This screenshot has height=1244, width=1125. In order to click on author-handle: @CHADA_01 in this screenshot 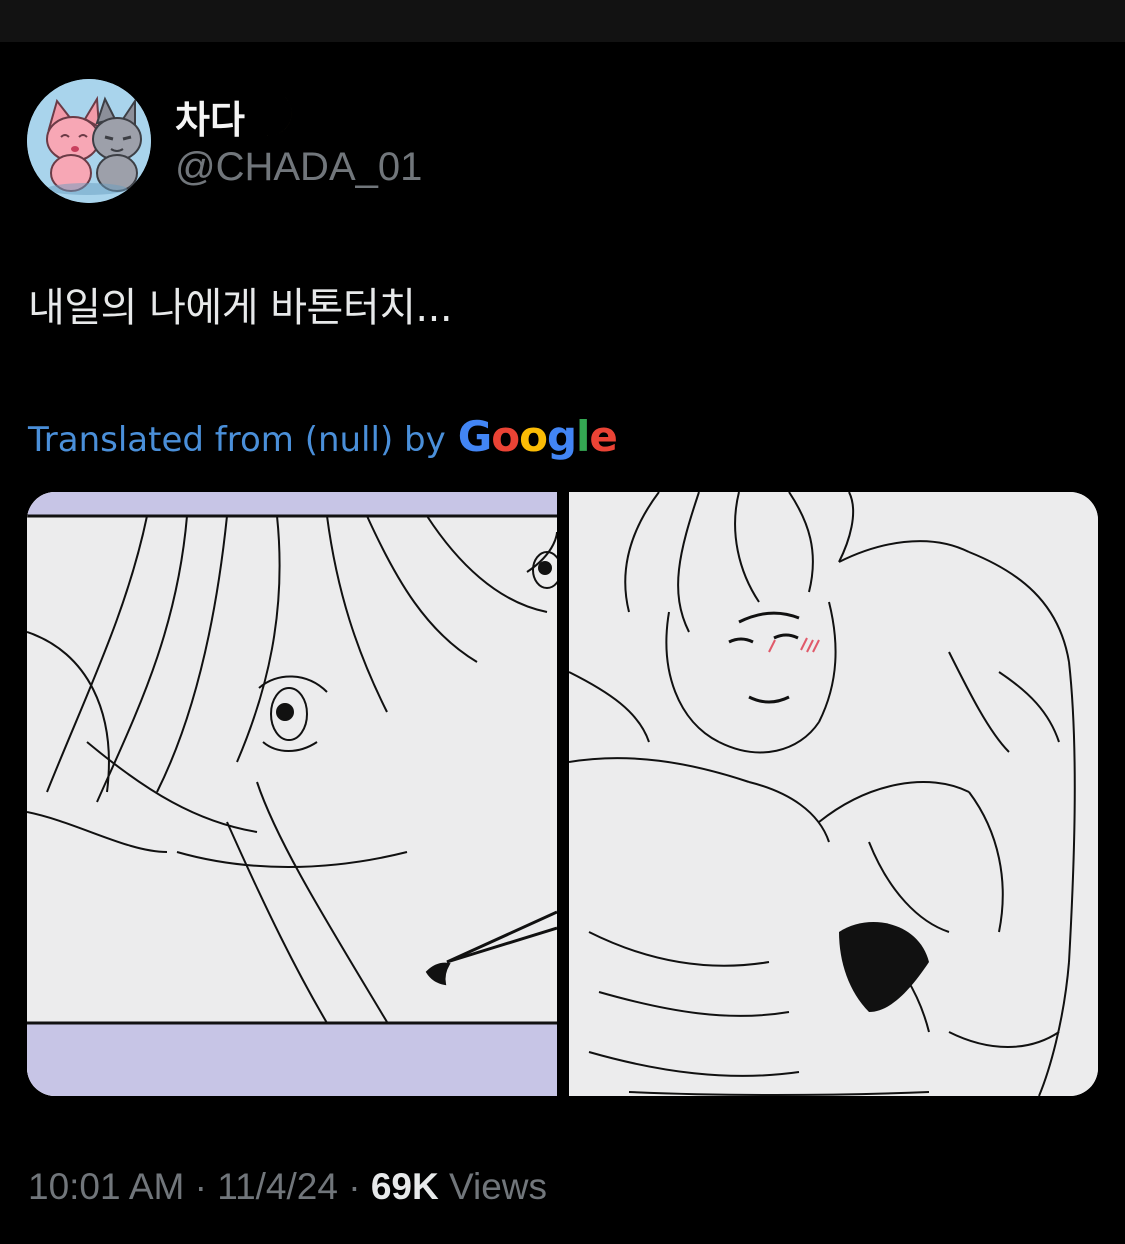, I will do `click(298, 167)`.